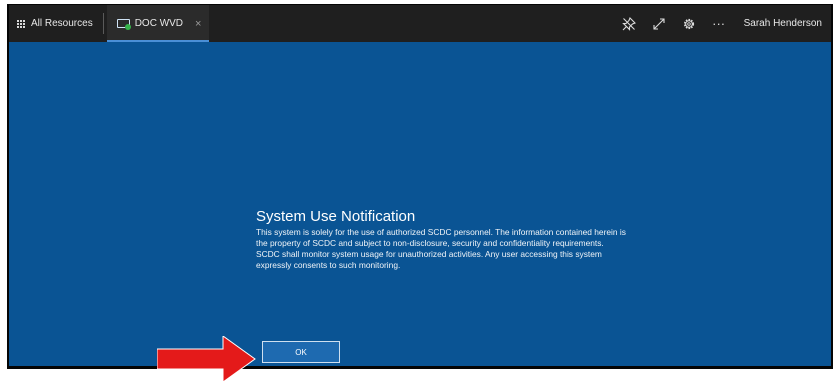 This screenshot has width=840, height=382. Describe the element at coordinates (301, 352) in the screenshot. I see `ok-button: OK` at that location.